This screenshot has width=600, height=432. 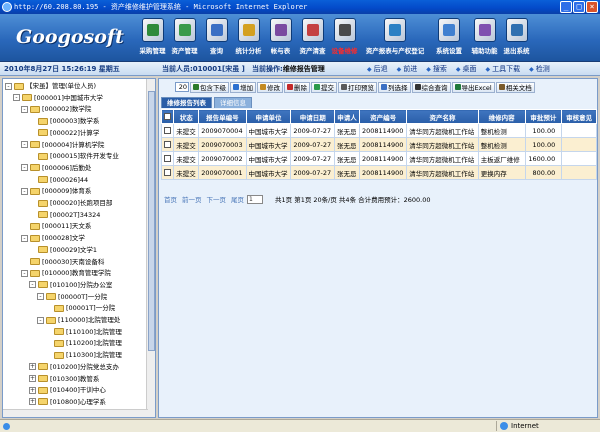 What do you see at coordinates (324, 87) in the screenshot?
I see `toolbar-submit-button: 提交` at bounding box center [324, 87].